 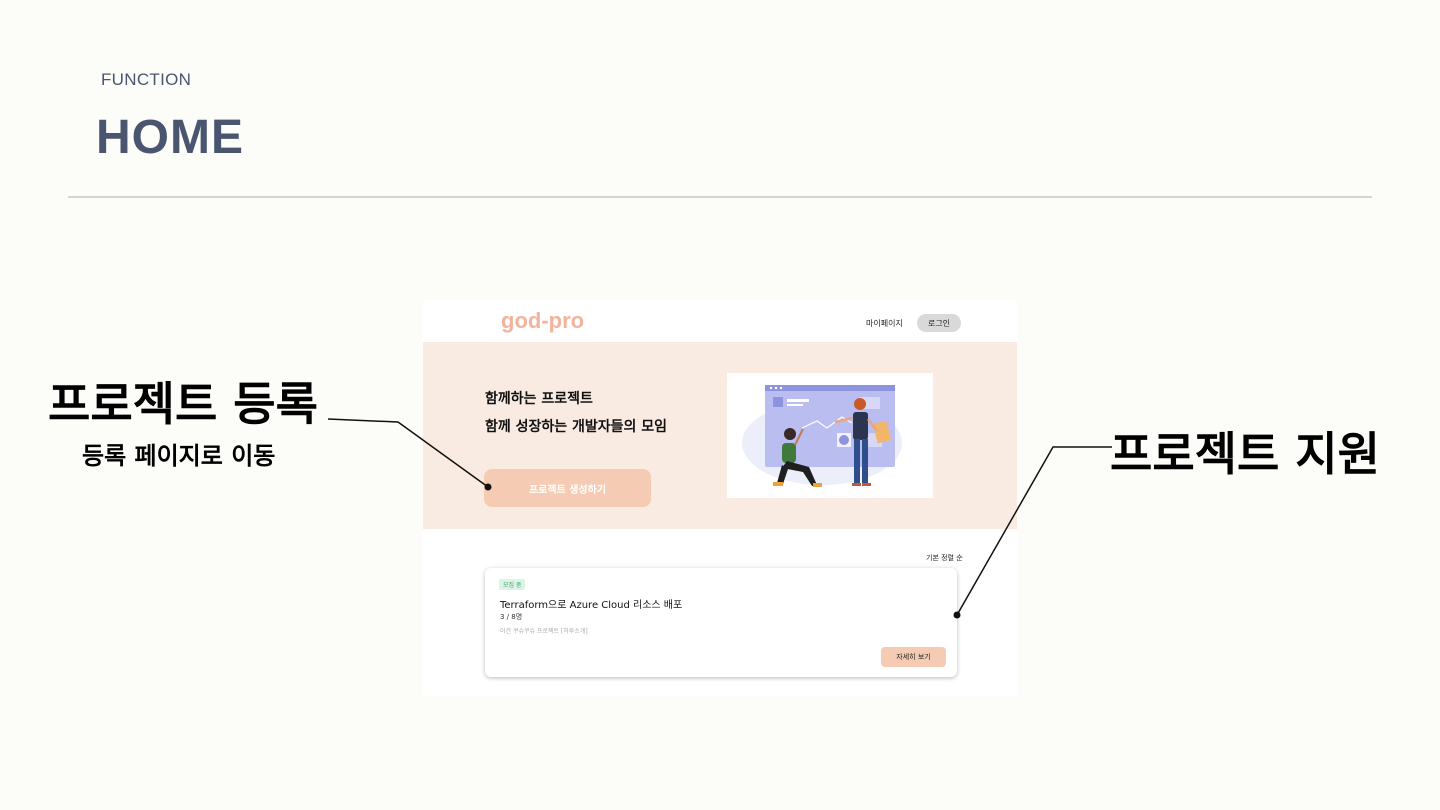 What do you see at coordinates (544, 631) in the screenshot?
I see `project-description: 이건 쿠슈쿠슈 프로젝트 [하루소개]` at bounding box center [544, 631].